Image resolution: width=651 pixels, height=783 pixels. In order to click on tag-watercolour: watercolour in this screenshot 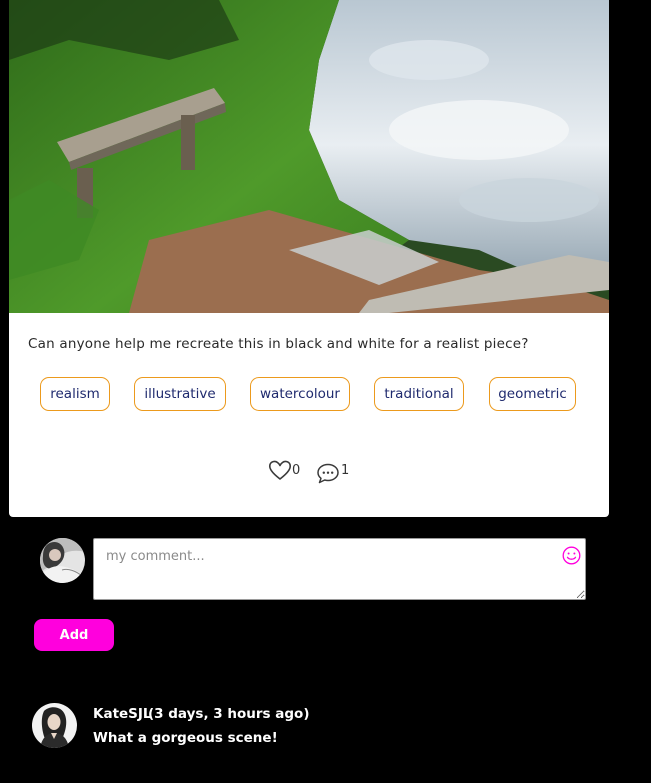, I will do `click(300, 394)`.